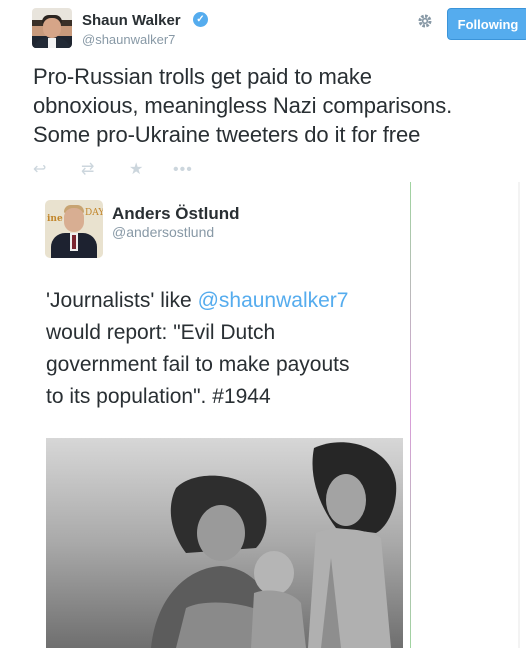 The image size is (526, 648). What do you see at coordinates (176, 213) in the screenshot?
I see `embedded-author-name: Anders Östlund` at bounding box center [176, 213].